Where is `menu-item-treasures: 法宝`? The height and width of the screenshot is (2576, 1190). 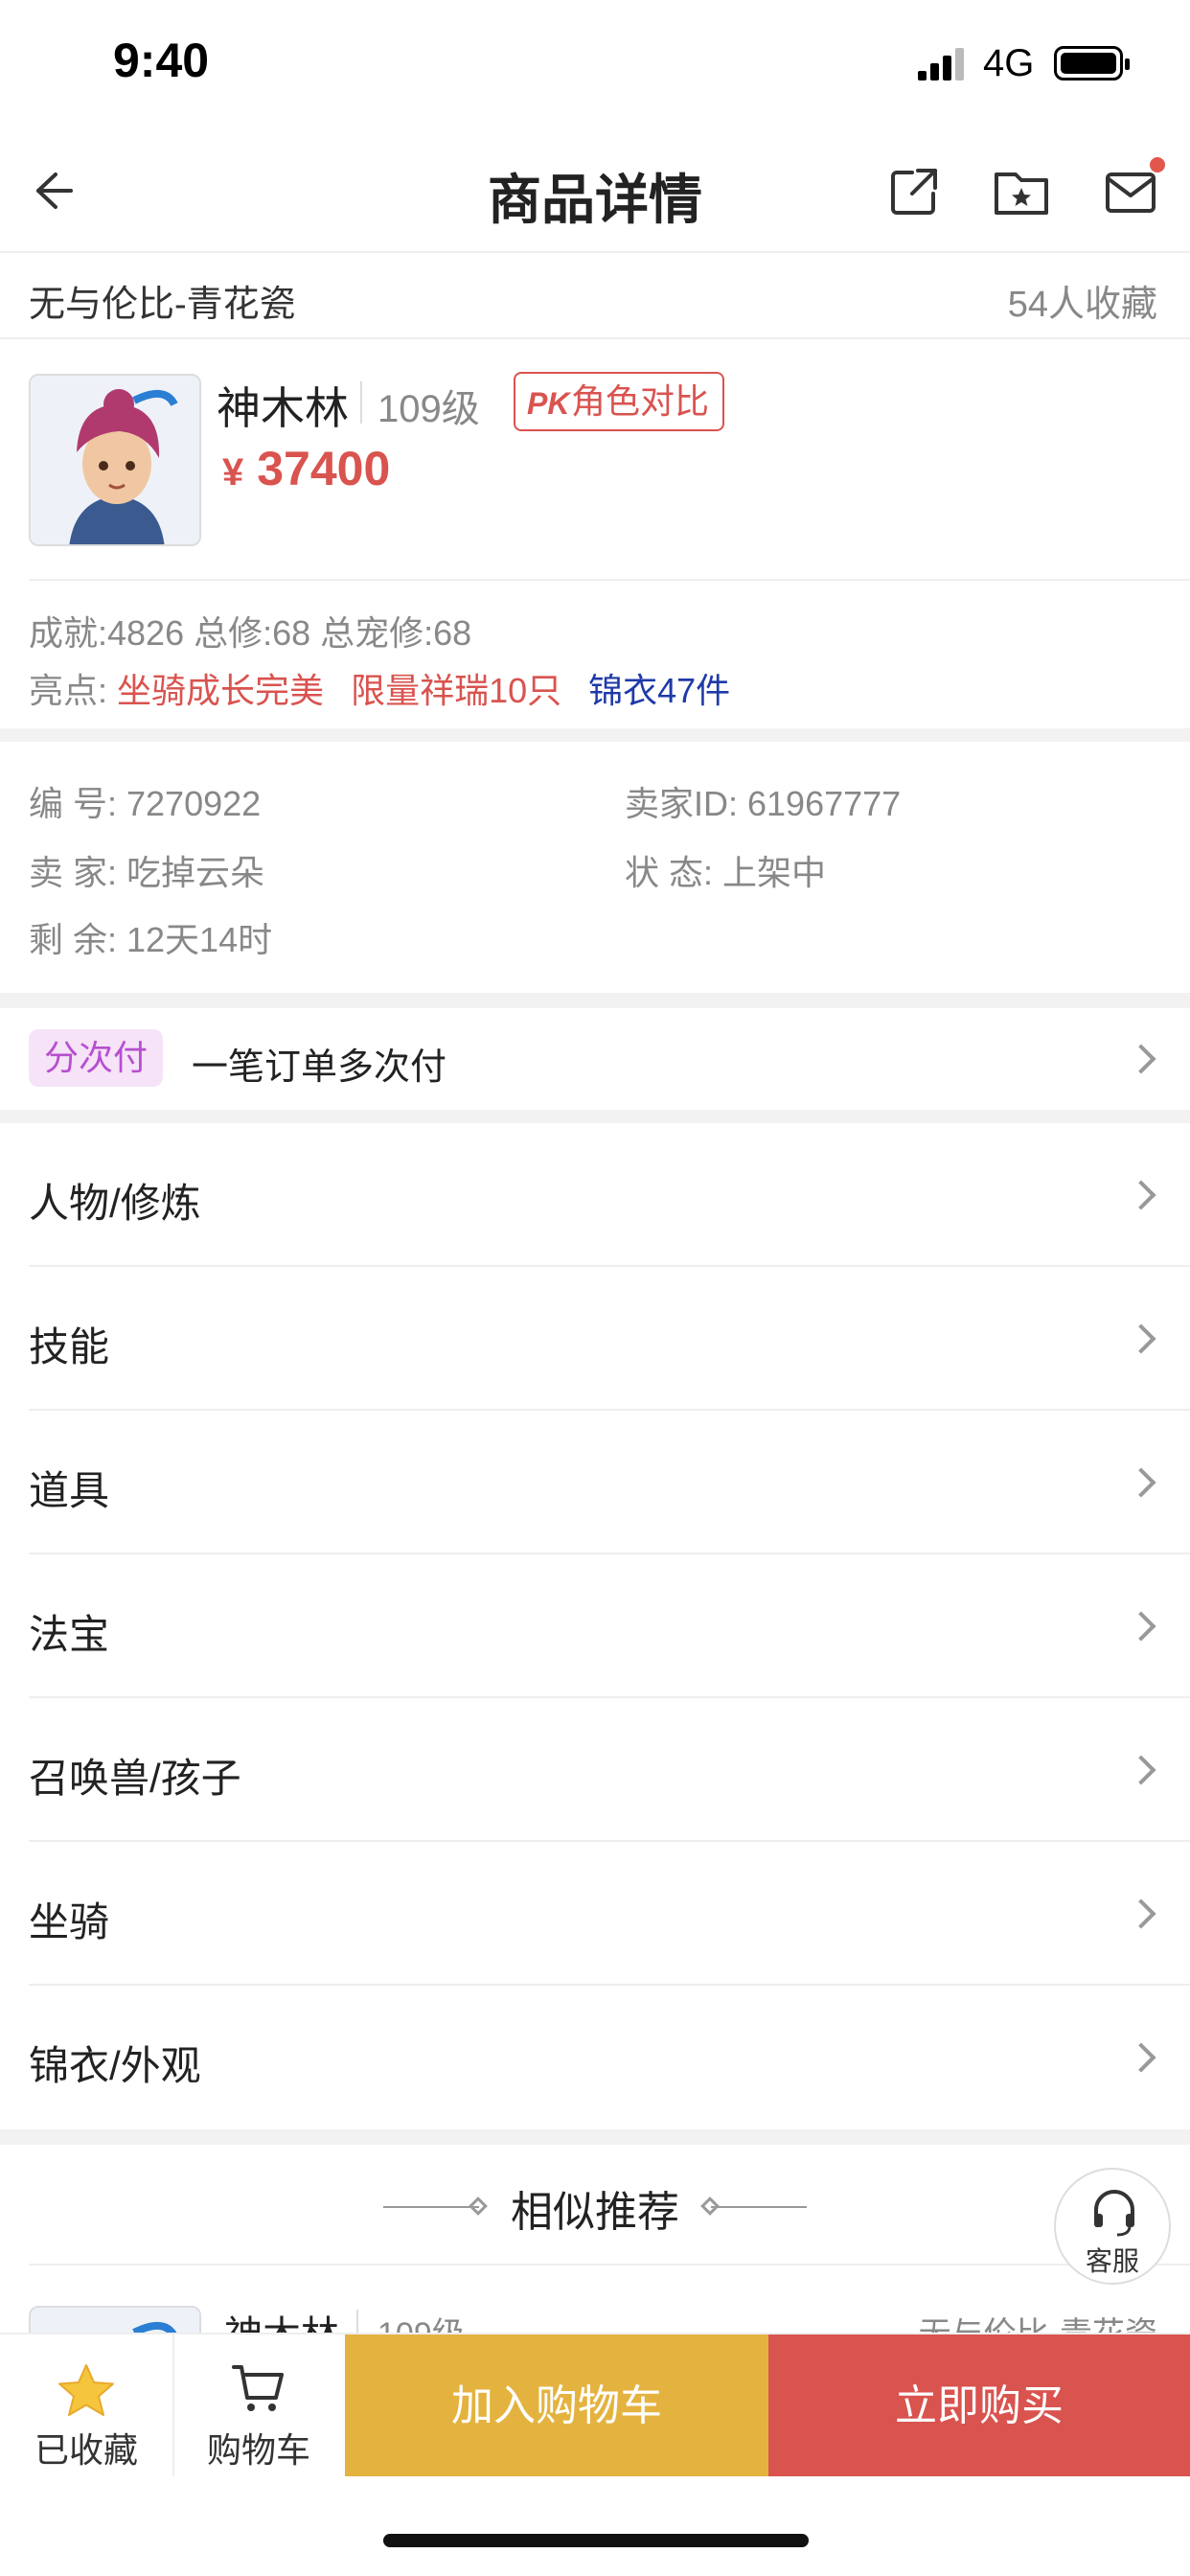
menu-item-treasures: 法宝 is located at coordinates (595, 1626).